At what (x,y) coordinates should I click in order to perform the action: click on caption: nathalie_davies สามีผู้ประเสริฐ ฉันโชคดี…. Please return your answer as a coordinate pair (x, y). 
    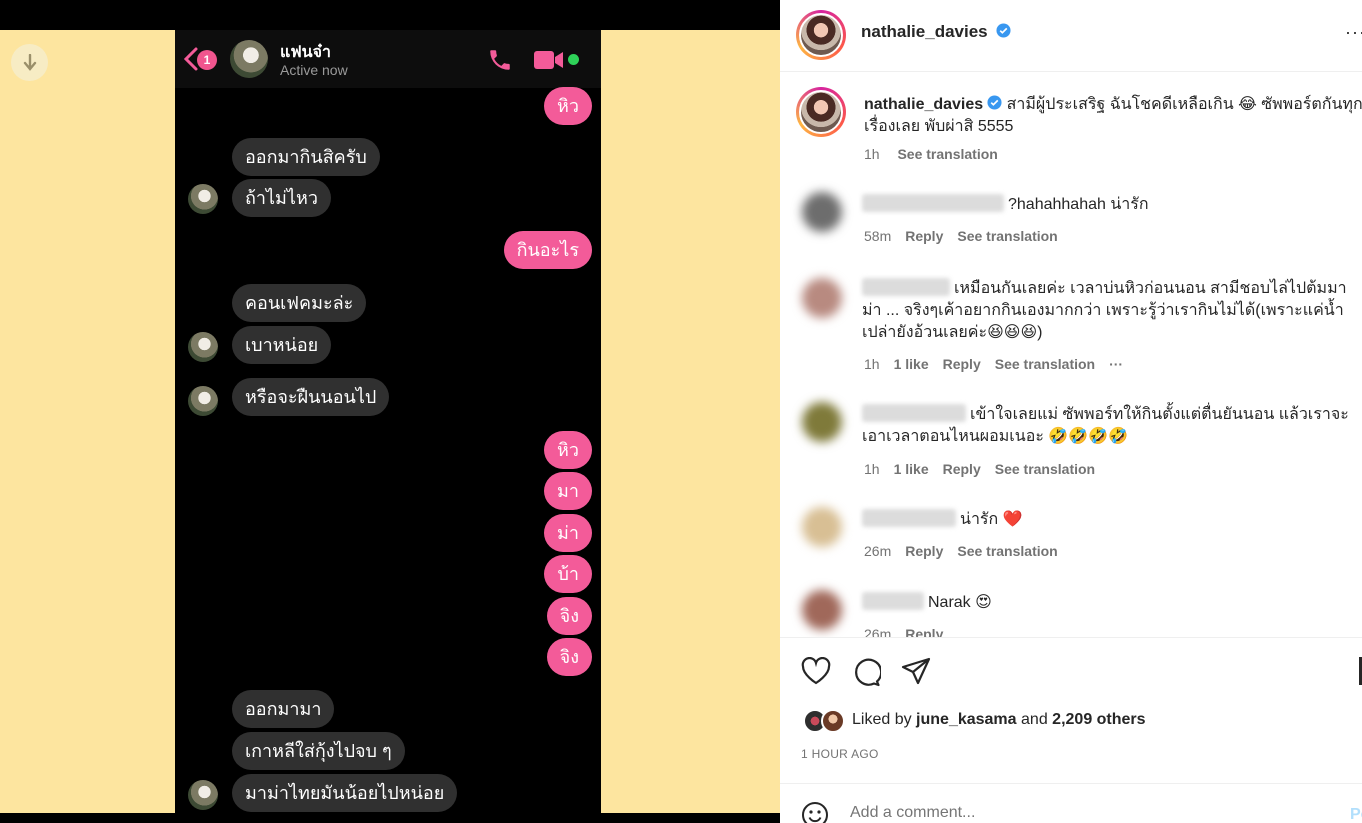
    Looking at the image, I should click on (1113, 116).